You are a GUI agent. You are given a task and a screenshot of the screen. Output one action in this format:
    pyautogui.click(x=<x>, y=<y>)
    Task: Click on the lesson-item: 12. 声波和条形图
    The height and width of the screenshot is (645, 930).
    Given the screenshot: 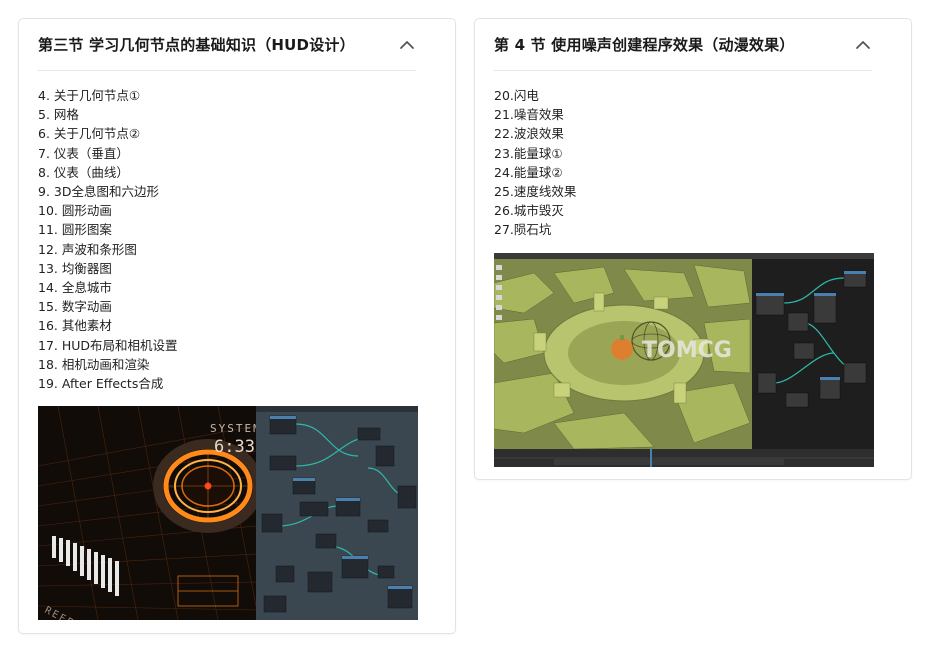 What is the action you would take?
    pyautogui.click(x=108, y=249)
    